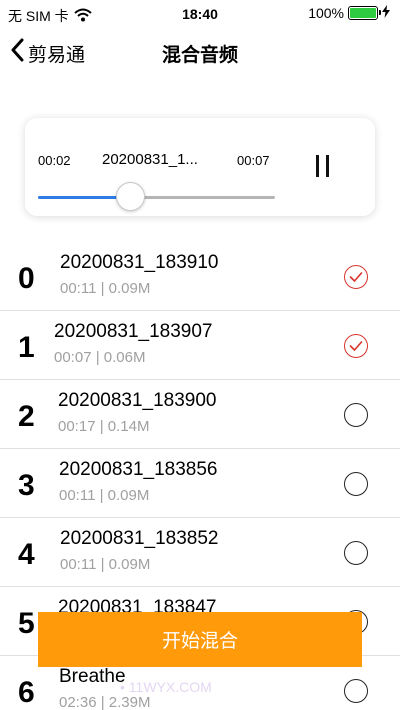 The height and width of the screenshot is (710, 400). I want to click on track-name: Breathe, so click(92, 676).